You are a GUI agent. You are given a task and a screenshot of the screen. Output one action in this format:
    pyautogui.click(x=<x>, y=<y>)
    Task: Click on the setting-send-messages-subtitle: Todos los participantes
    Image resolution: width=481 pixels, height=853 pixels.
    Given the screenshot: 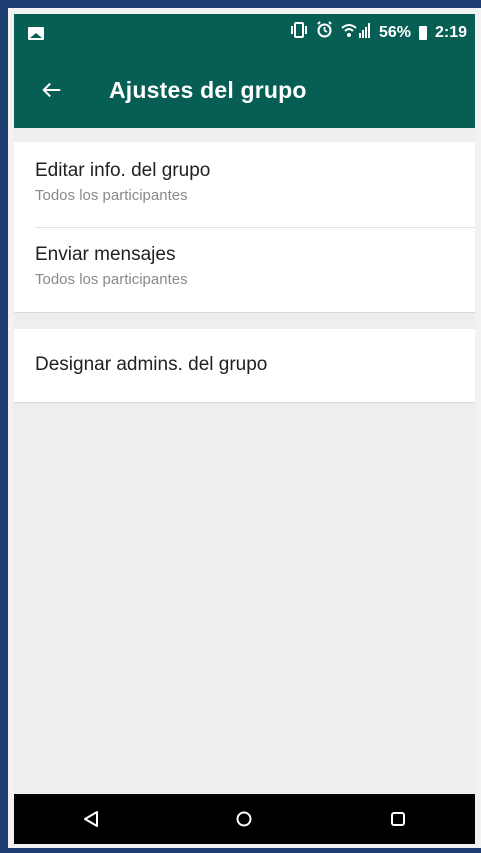 What is the action you would take?
    pyautogui.click(x=111, y=279)
    